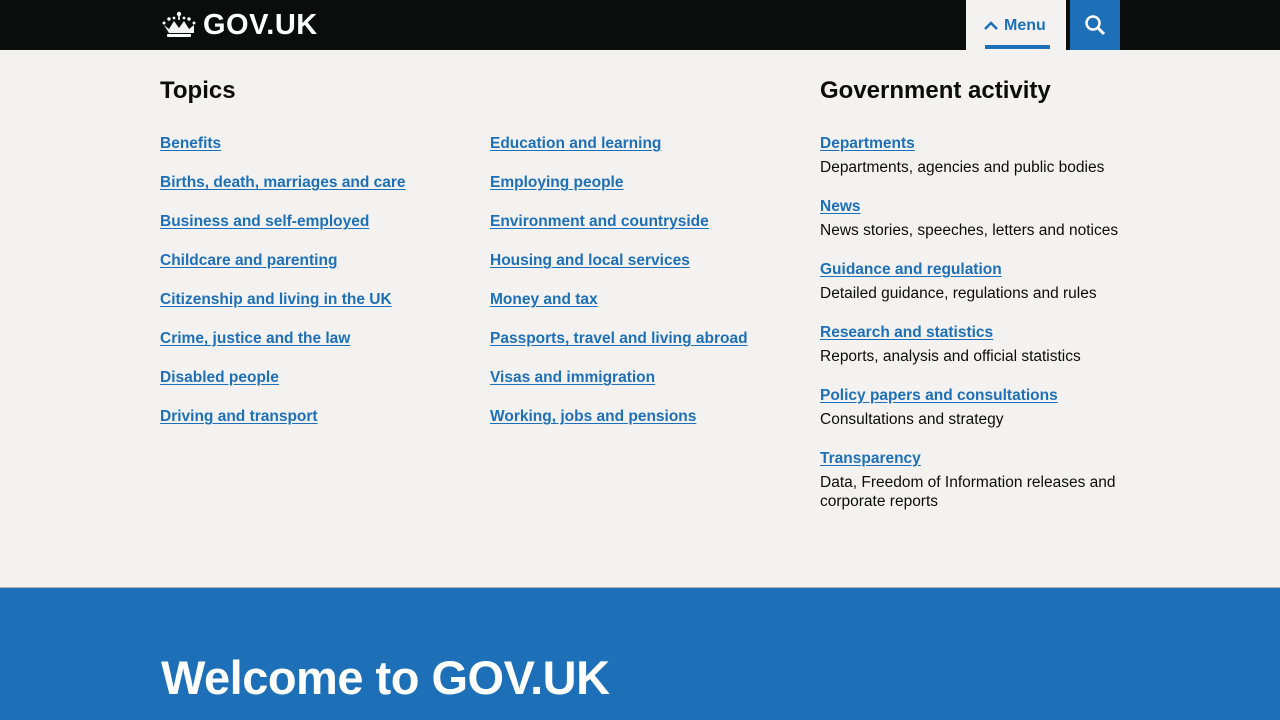 This screenshot has height=720, width=1280. Describe the element at coordinates (1025, 25) in the screenshot. I see `menu-label: Menu` at that location.